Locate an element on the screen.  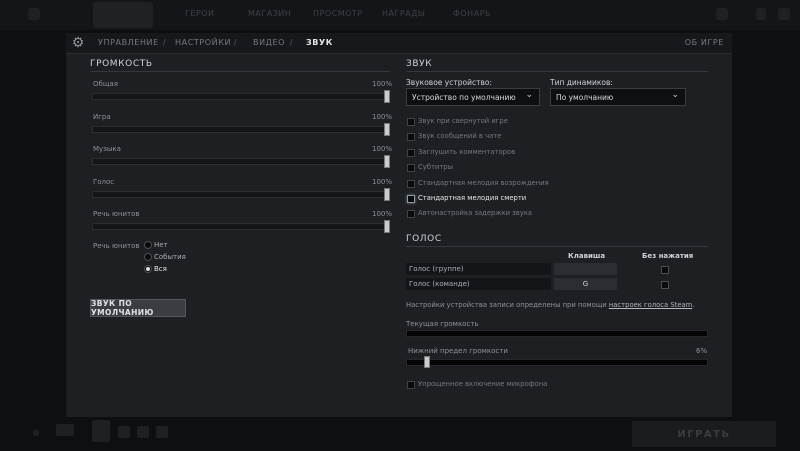
right-backdrop is located at coordinates (766, 224).